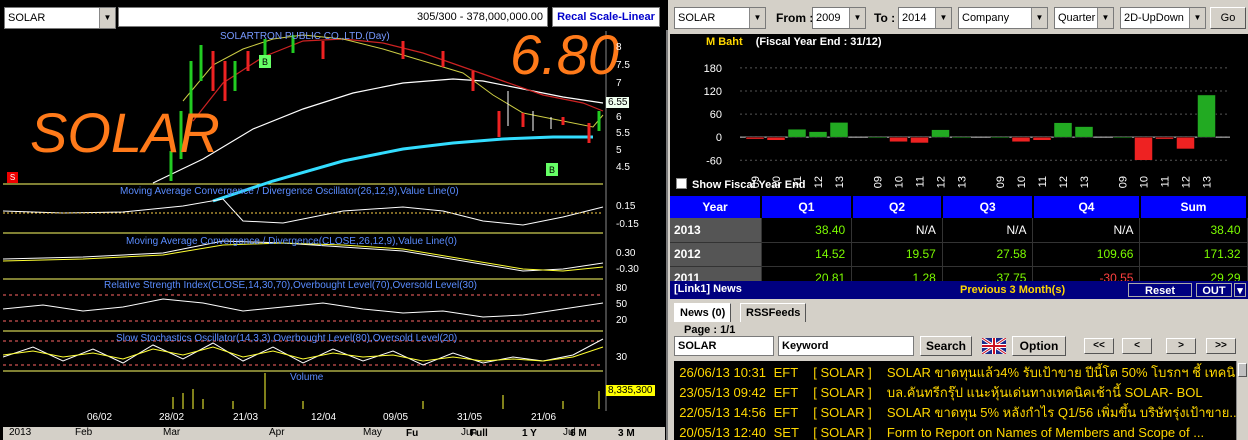  I want to click on tab-news: News (0), so click(703, 312).